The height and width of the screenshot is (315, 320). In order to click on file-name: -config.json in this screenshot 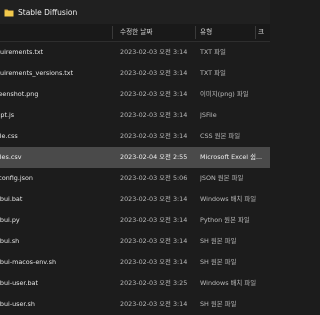, I will do `click(16, 178)`.